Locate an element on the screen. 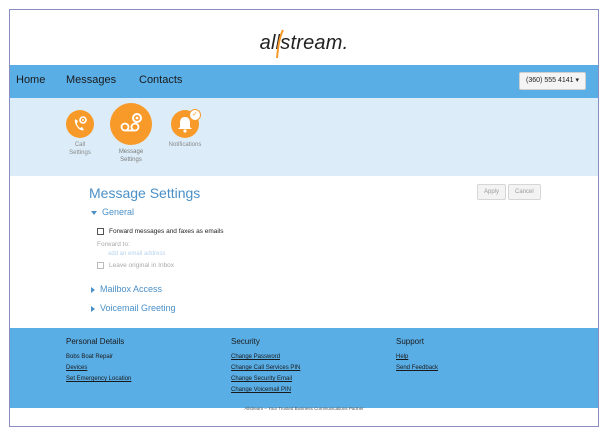  devices-link: Devices is located at coordinates (76, 368).